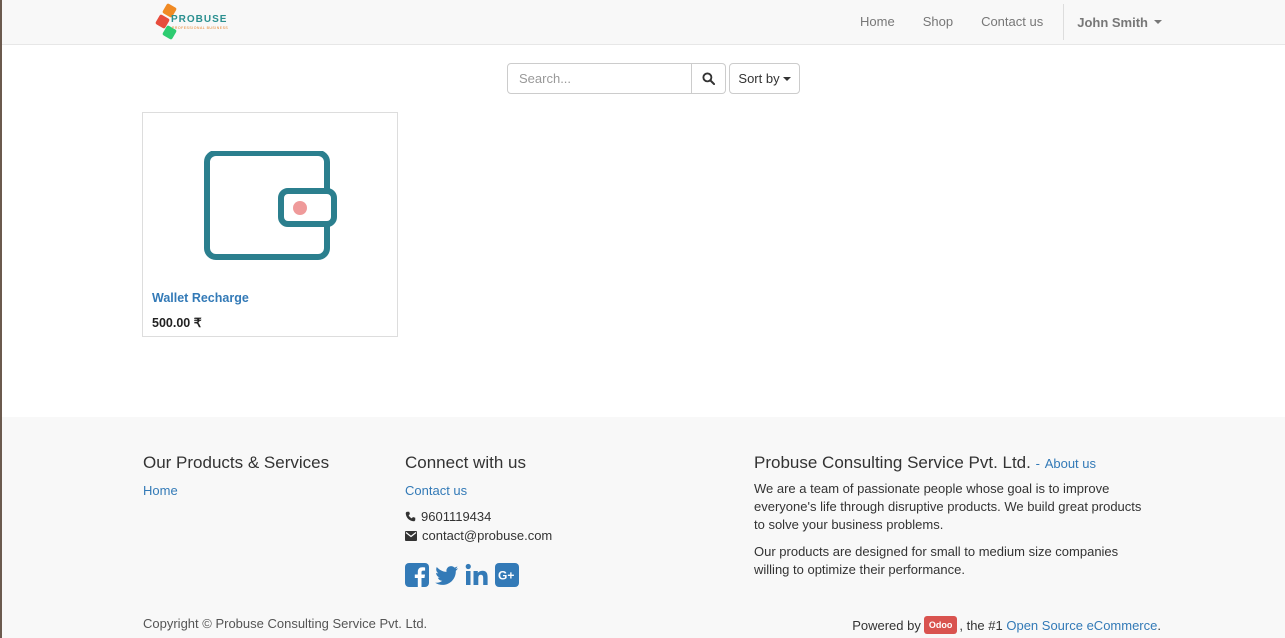 Image resolution: width=1285 pixels, height=638 pixels. Describe the element at coordinates (1012, 22) in the screenshot. I see `nav-contact-us: Contact us` at that location.